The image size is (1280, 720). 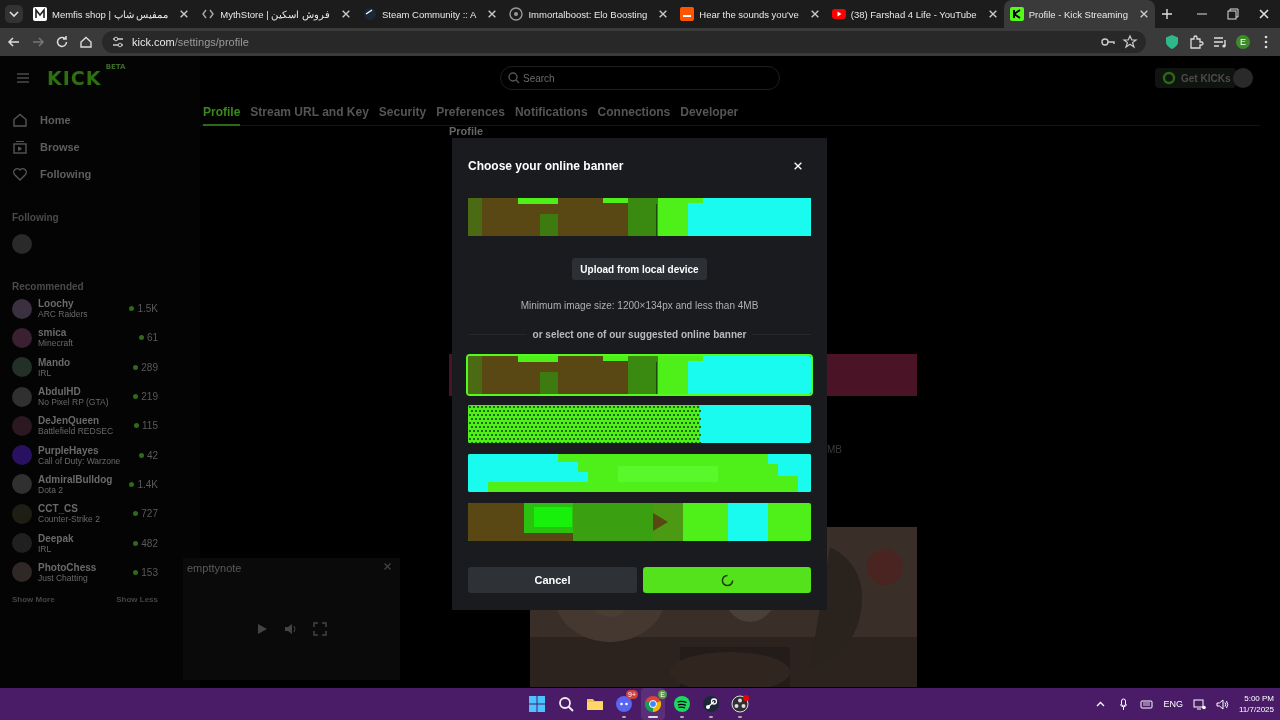 I want to click on heart-icon, so click(x=20, y=173).